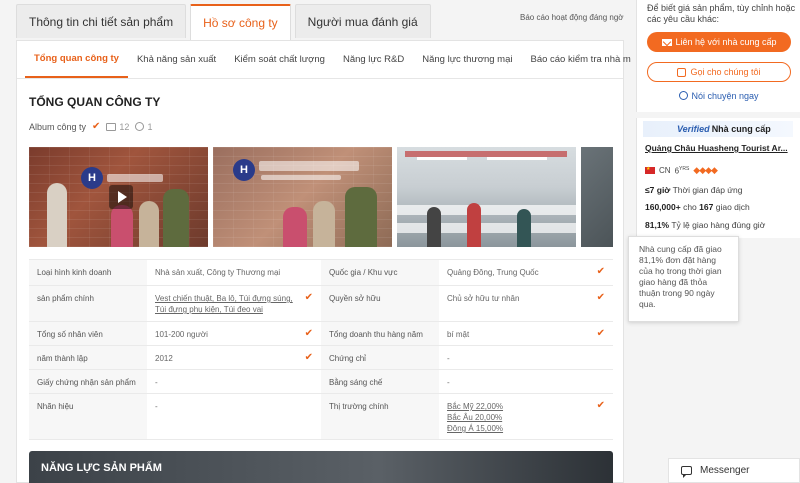  What do you see at coordinates (88, 333) in the screenshot?
I see `label-employees: Tổng số nhân viên` at bounding box center [88, 333].